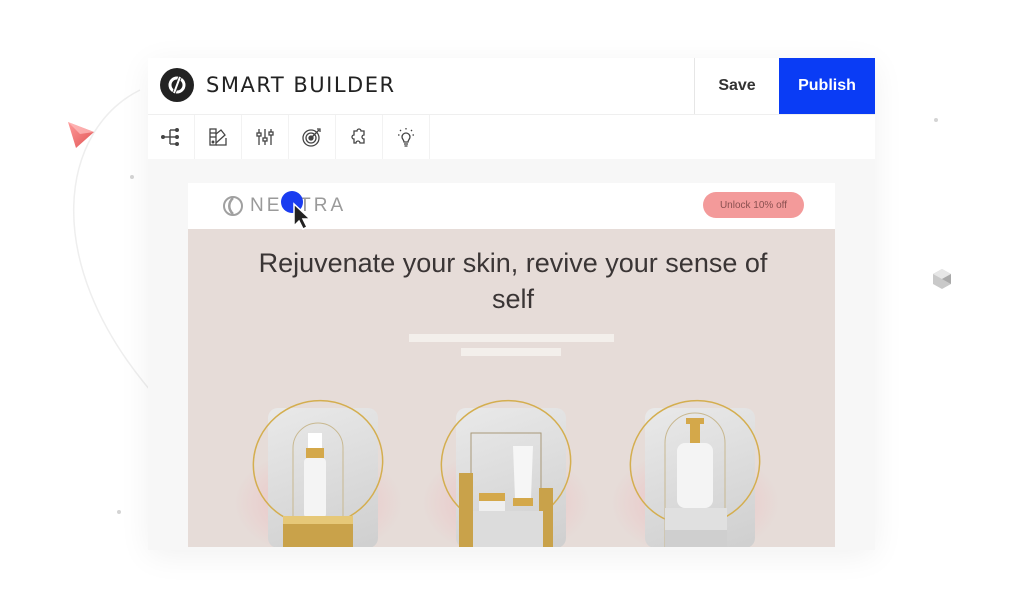 Image resolution: width=1024 pixels, height=614 pixels. I want to click on unlock-offer-button: Unlock 10% off, so click(753, 205).